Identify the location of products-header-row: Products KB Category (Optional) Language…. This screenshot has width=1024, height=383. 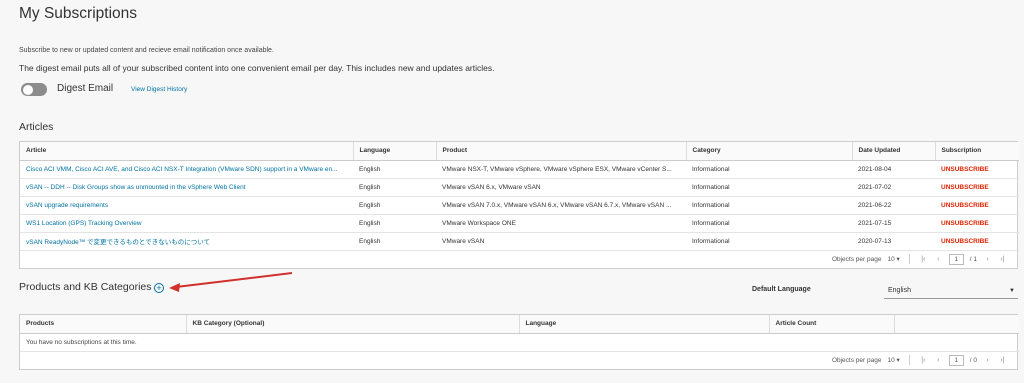
(519, 324).